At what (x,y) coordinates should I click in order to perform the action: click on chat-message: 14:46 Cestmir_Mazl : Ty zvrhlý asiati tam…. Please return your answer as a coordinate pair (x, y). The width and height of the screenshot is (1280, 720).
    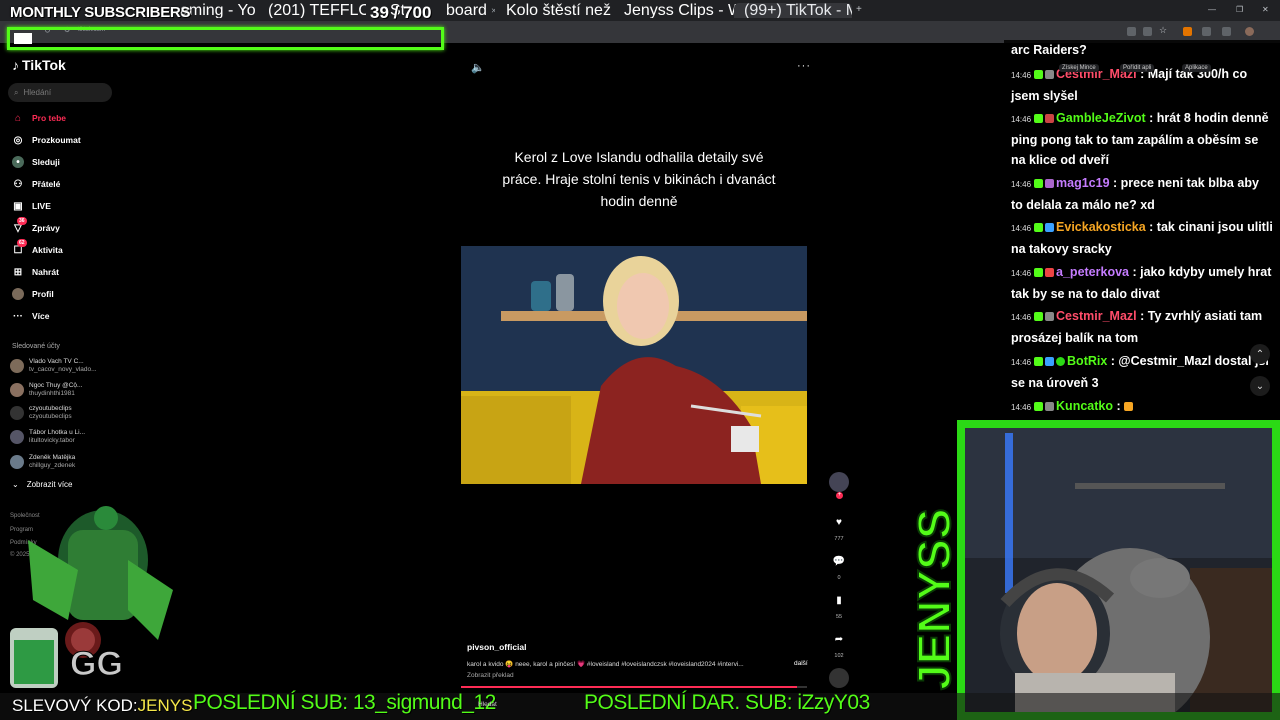
    Looking at the image, I should click on (1137, 327).